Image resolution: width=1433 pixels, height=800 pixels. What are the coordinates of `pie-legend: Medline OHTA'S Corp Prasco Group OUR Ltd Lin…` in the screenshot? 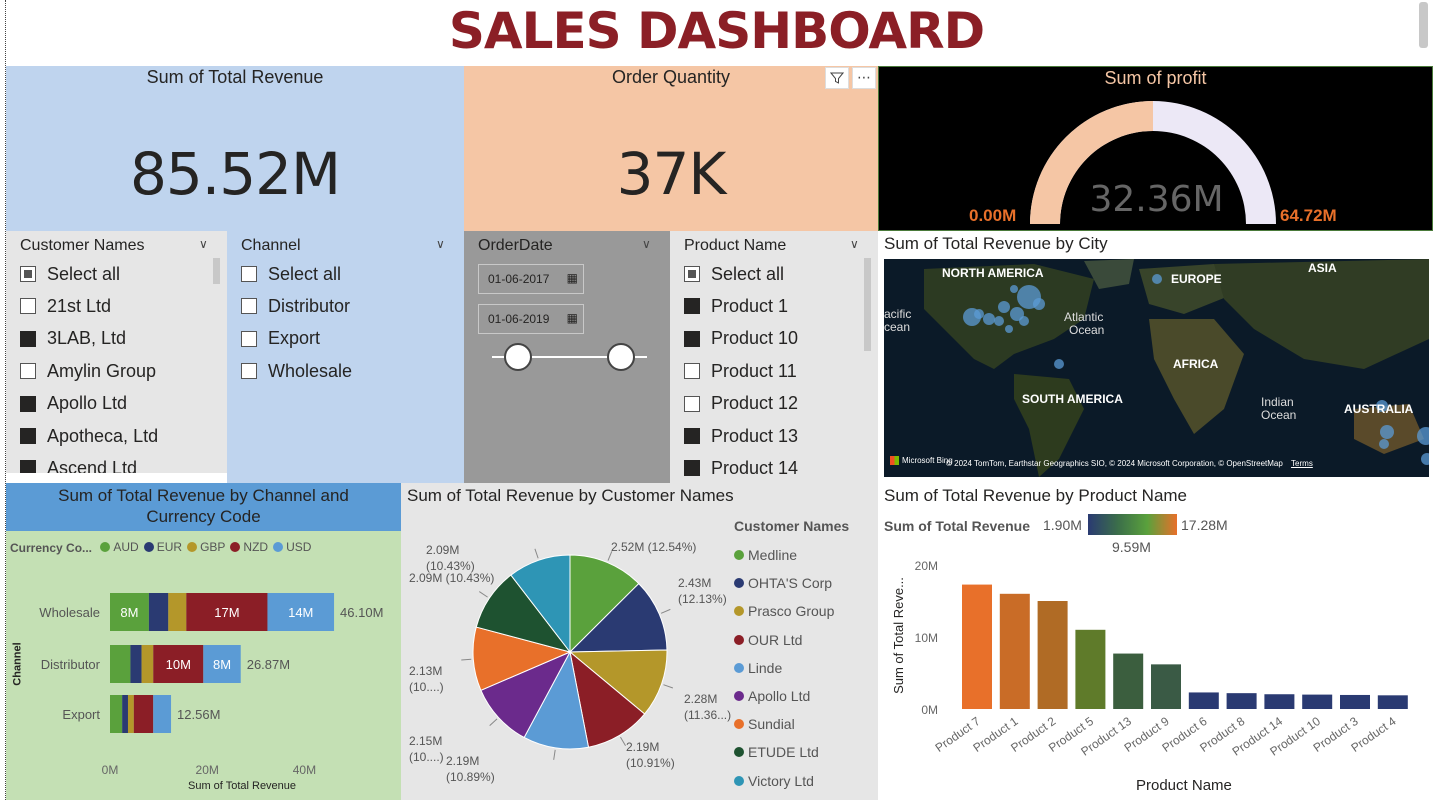 It's located at (784, 668).